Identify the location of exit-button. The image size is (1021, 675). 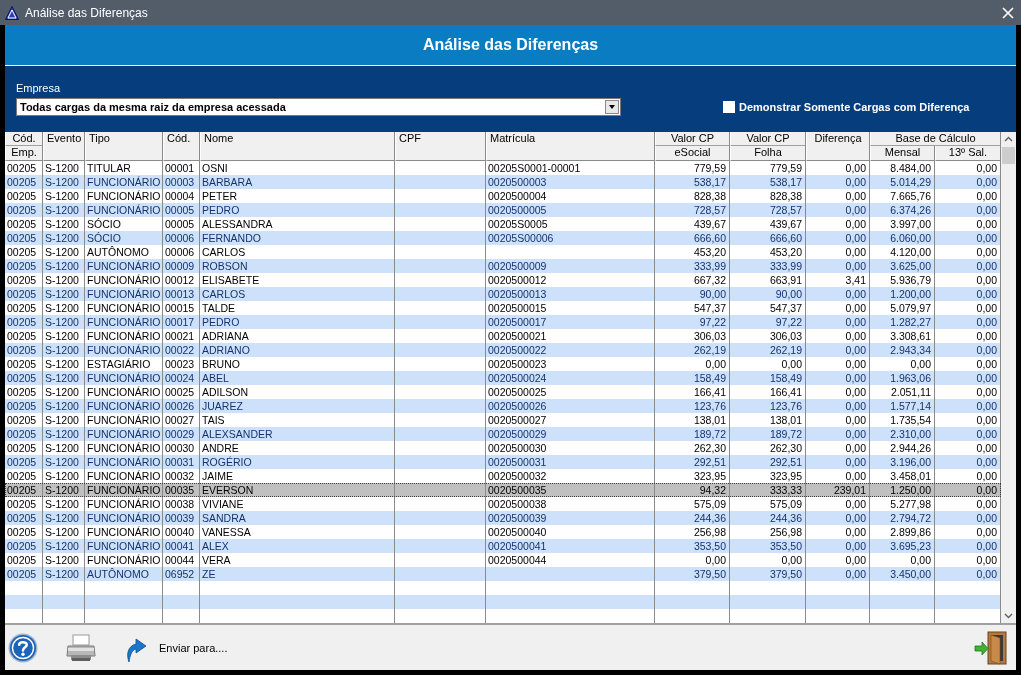
(991, 647).